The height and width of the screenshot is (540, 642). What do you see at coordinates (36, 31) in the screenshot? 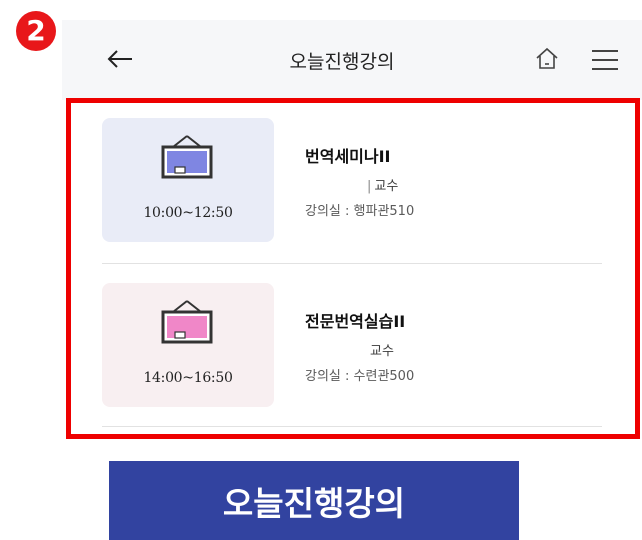
I see `step-number-badge: 2` at bounding box center [36, 31].